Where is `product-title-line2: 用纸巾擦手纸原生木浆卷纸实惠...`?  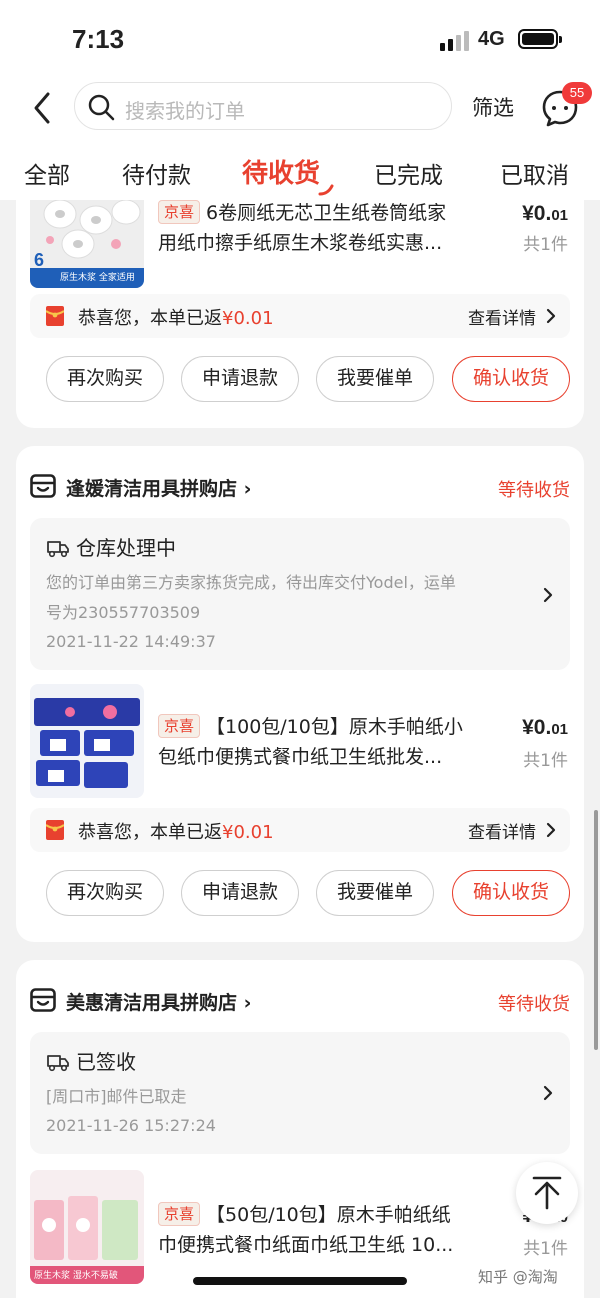
product-title-line2: 用纸巾擦手纸原生木浆卷纸实惠... is located at coordinates (300, 243).